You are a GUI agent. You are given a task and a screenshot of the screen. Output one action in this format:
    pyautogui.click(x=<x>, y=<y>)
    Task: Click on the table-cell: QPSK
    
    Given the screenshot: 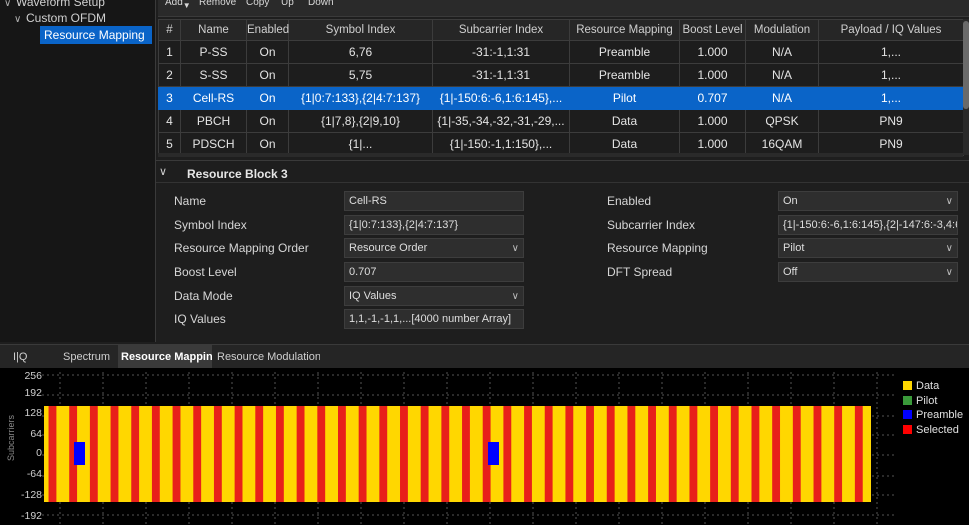 What is the action you would take?
    pyautogui.click(x=782, y=121)
    